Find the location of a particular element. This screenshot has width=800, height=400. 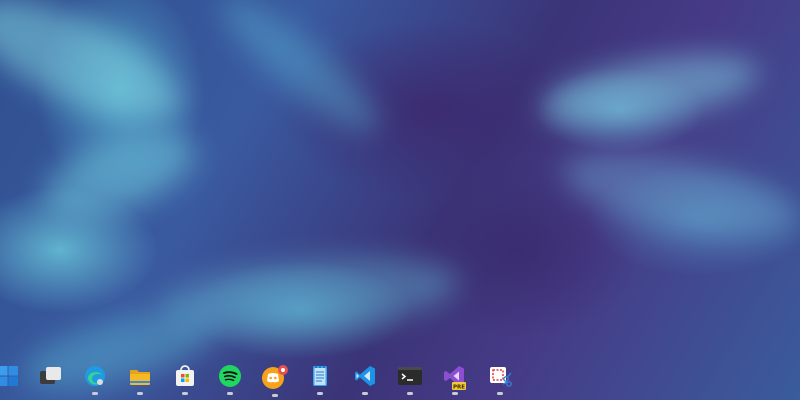

spotify-icon is located at coordinates (230, 376).